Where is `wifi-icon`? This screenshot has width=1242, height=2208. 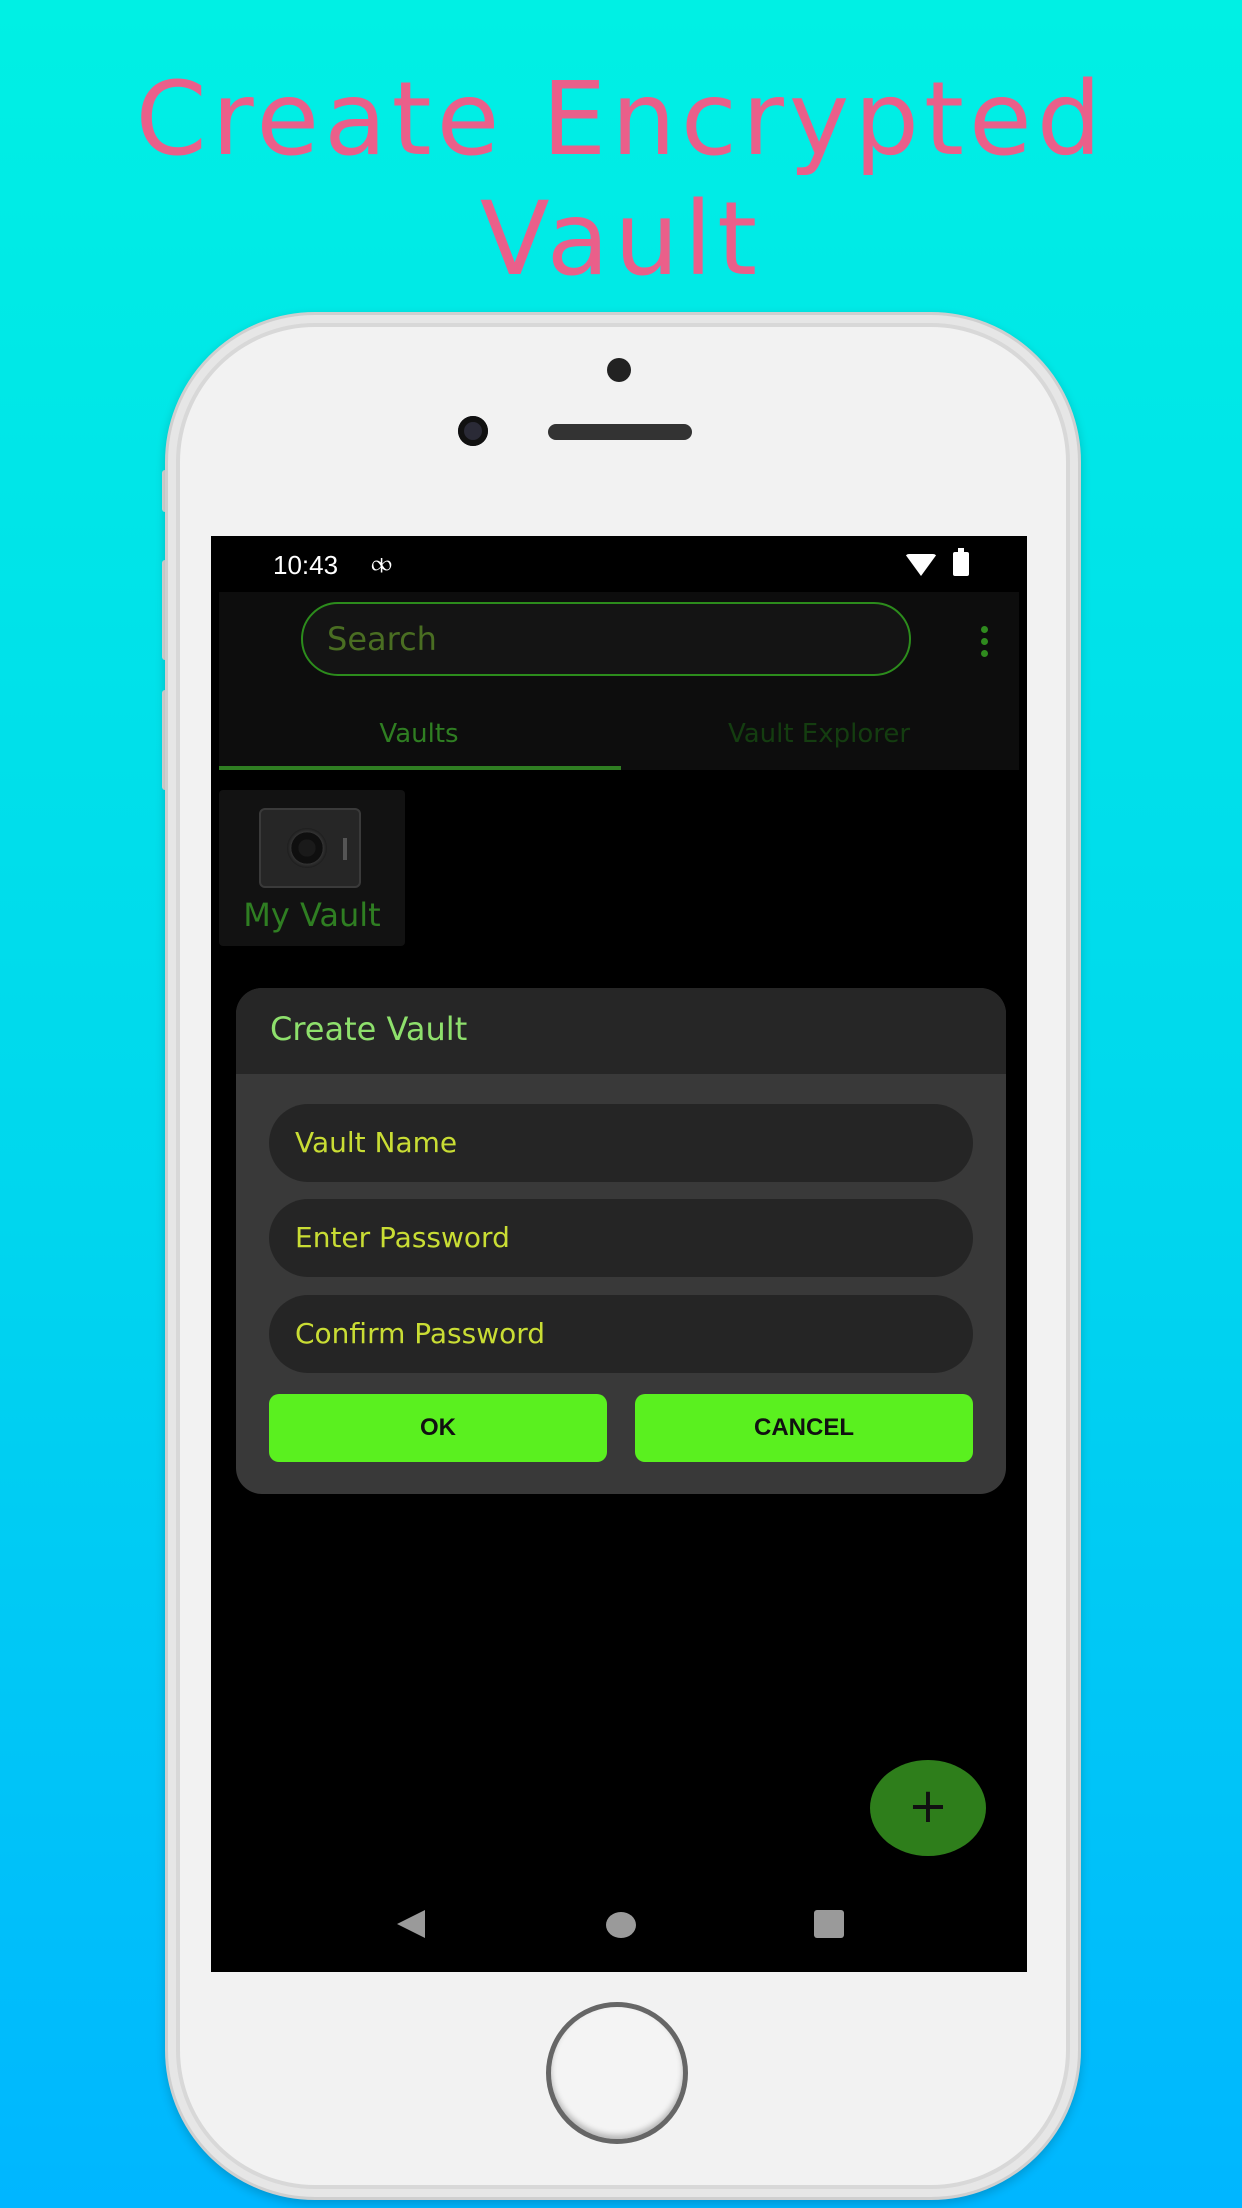
wifi-icon is located at coordinates (921, 565).